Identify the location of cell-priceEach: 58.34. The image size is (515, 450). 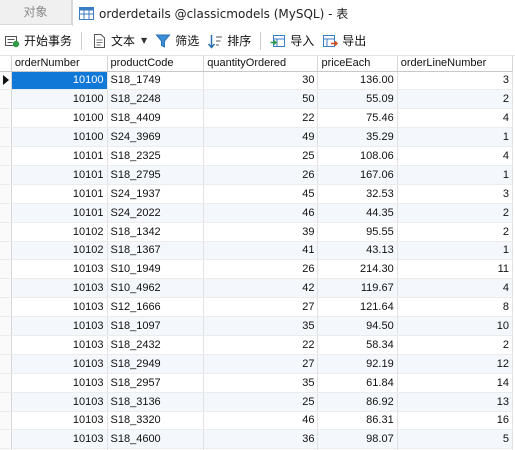
(357, 345).